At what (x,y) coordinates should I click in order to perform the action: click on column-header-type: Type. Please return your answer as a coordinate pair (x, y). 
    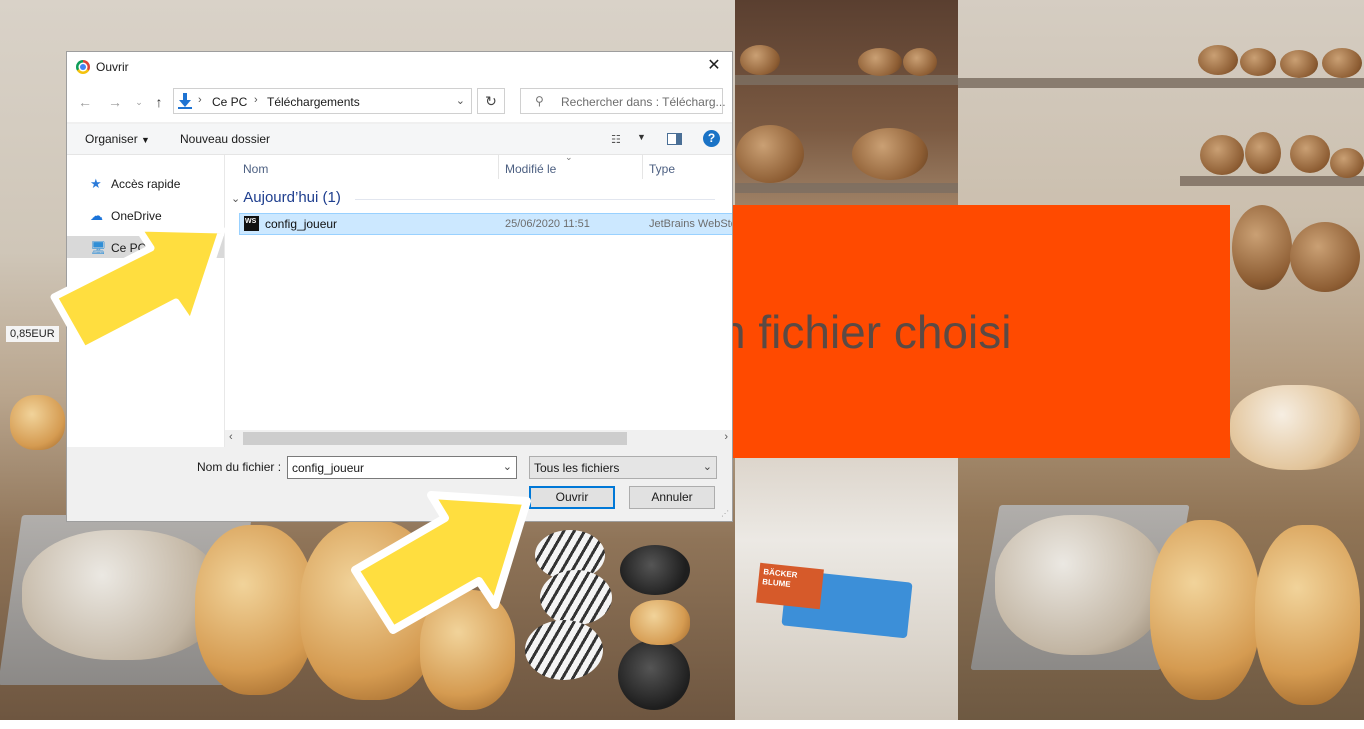
    Looking at the image, I should click on (662, 169).